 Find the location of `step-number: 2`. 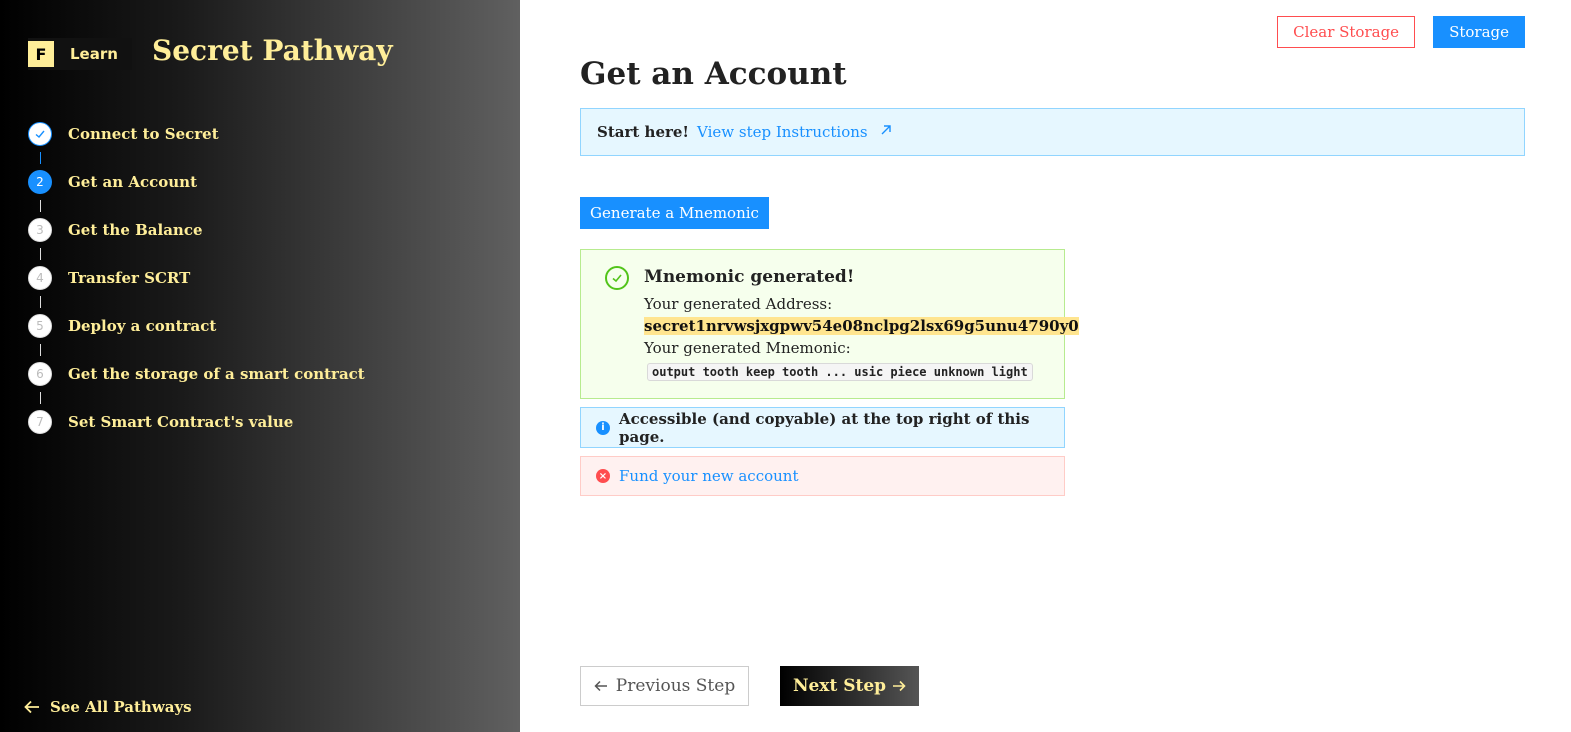

step-number: 2 is located at coordinates (40, 182).